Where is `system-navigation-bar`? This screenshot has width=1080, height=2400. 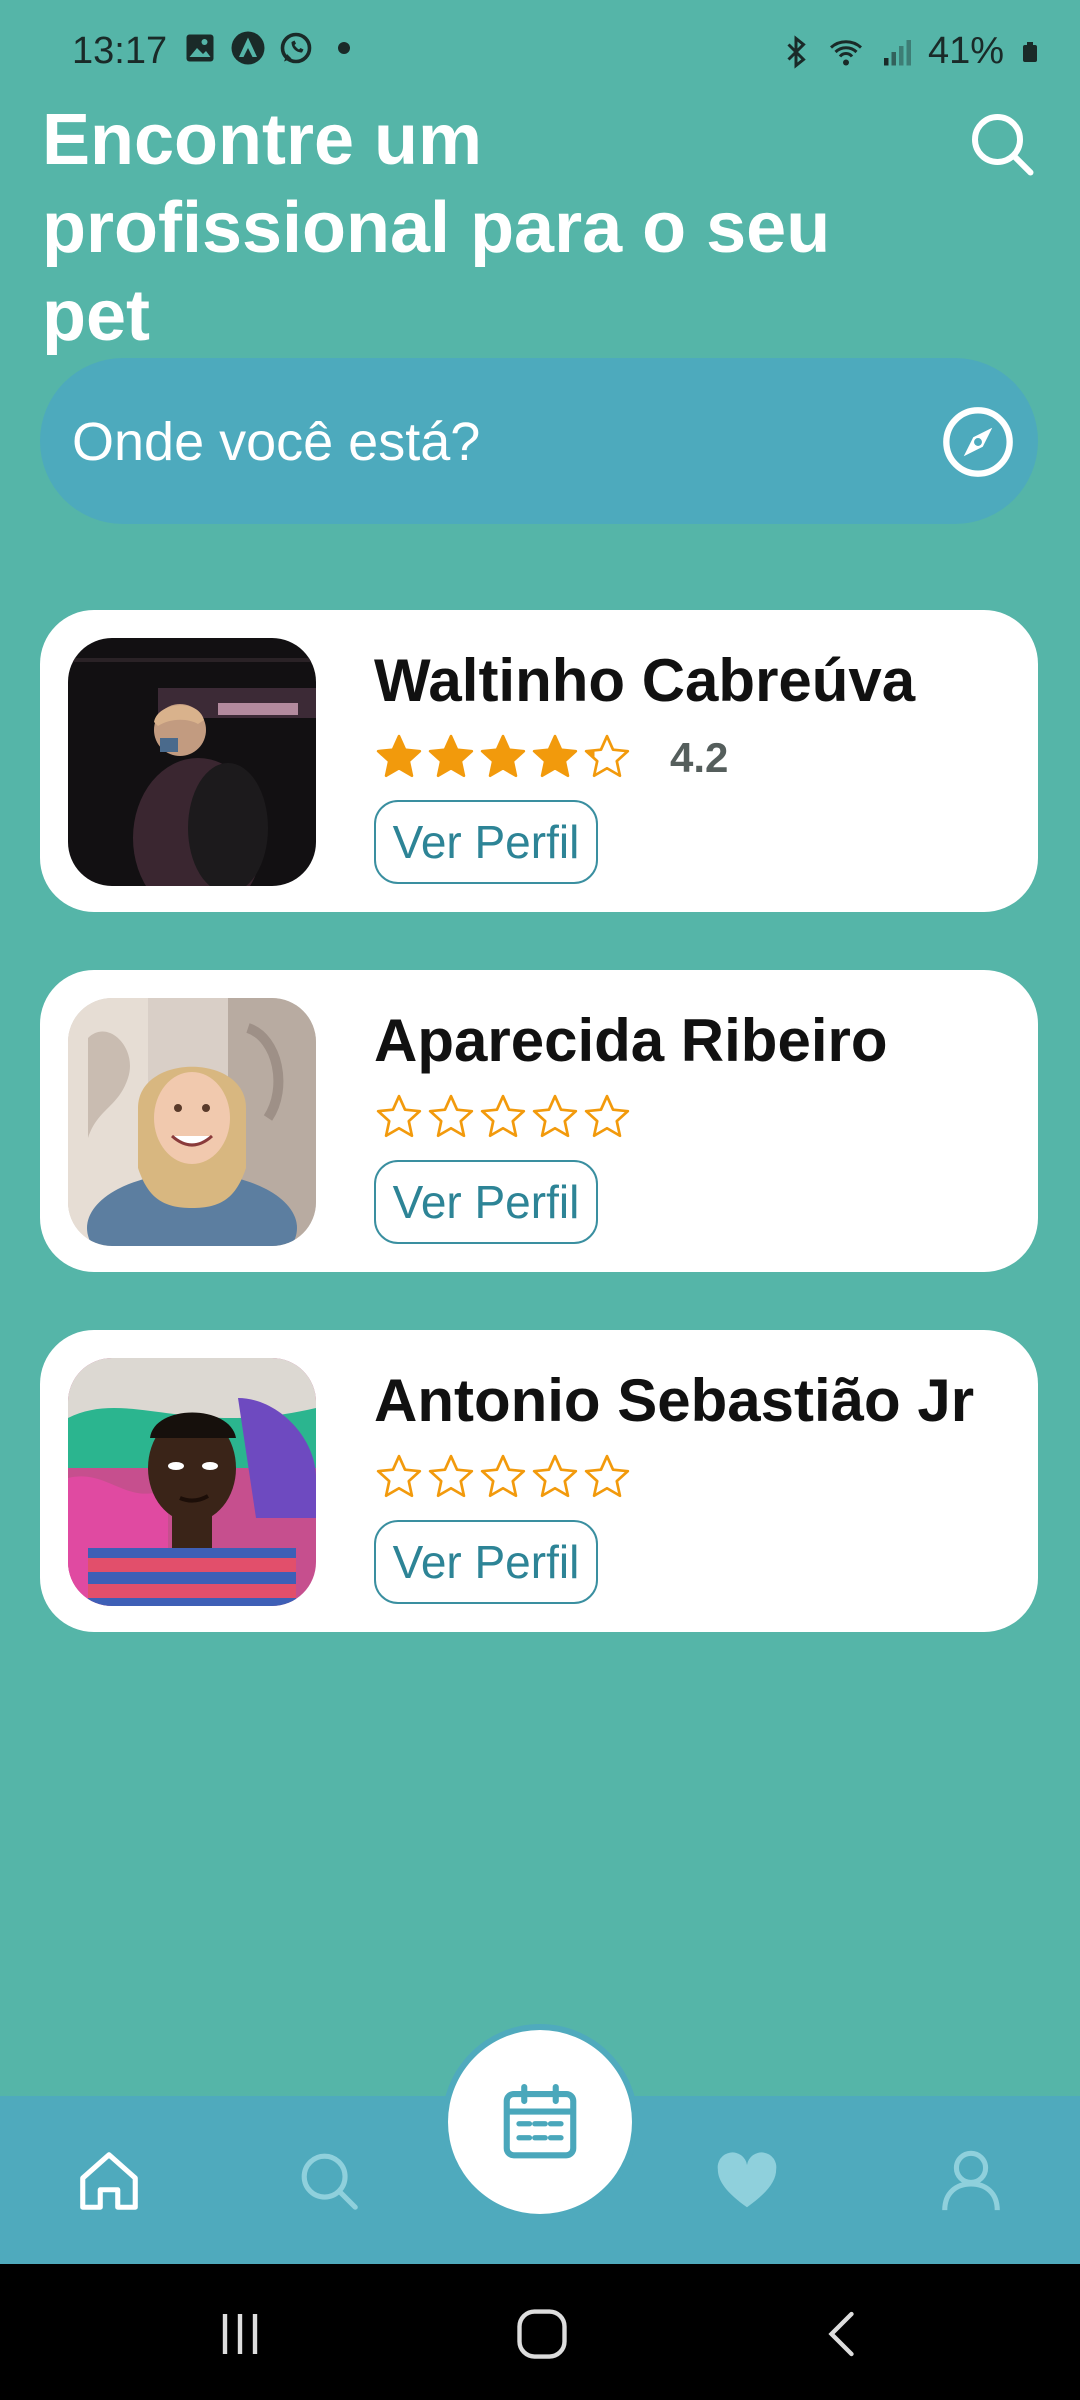
system-navigation-bar is located at coordinates (540, 2332).